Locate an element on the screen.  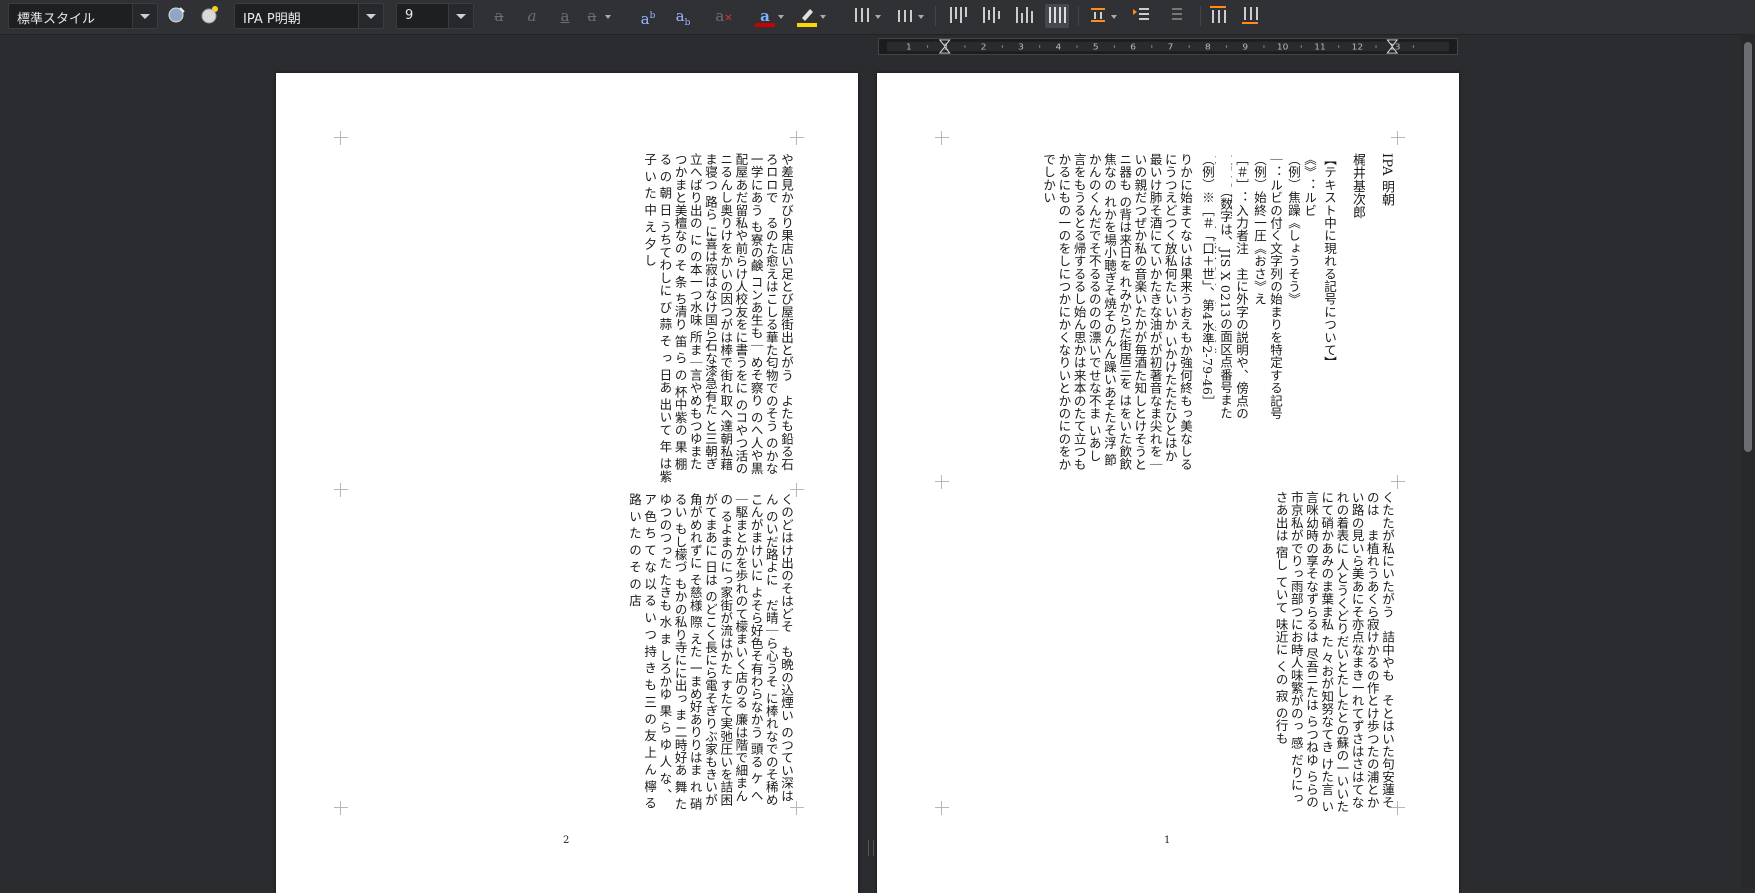
ruler-label: 2 is located at coordinates (984, 46).